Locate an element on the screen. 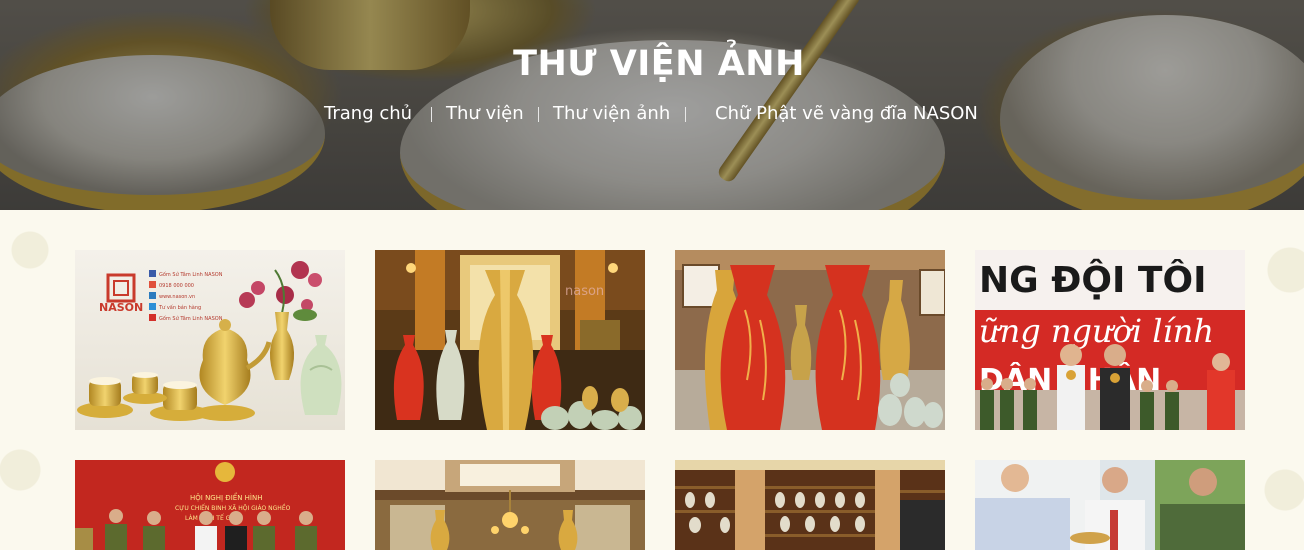 This screenshot has width=1304, height=550. svg-text: 0918 000 000 is located at coordinates (176, 286).